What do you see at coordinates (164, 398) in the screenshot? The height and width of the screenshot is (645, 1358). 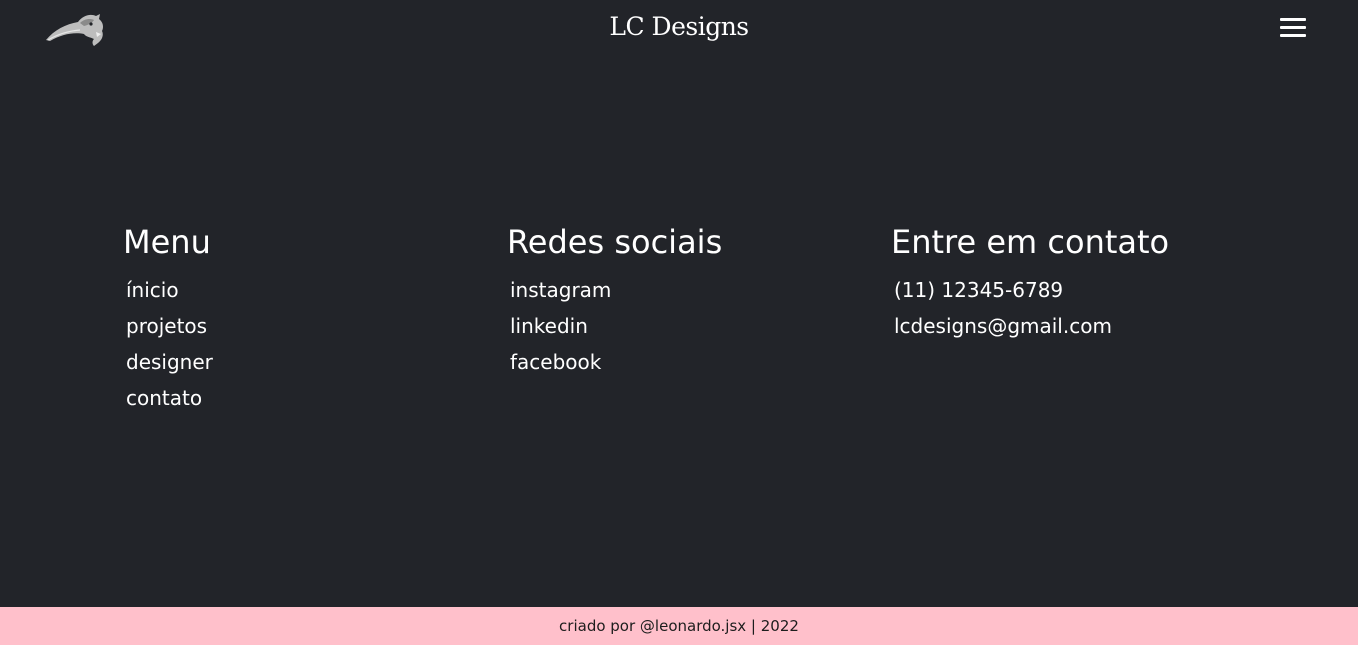 I see `menu-link-contato: contato` at bounding box center [164, 398].